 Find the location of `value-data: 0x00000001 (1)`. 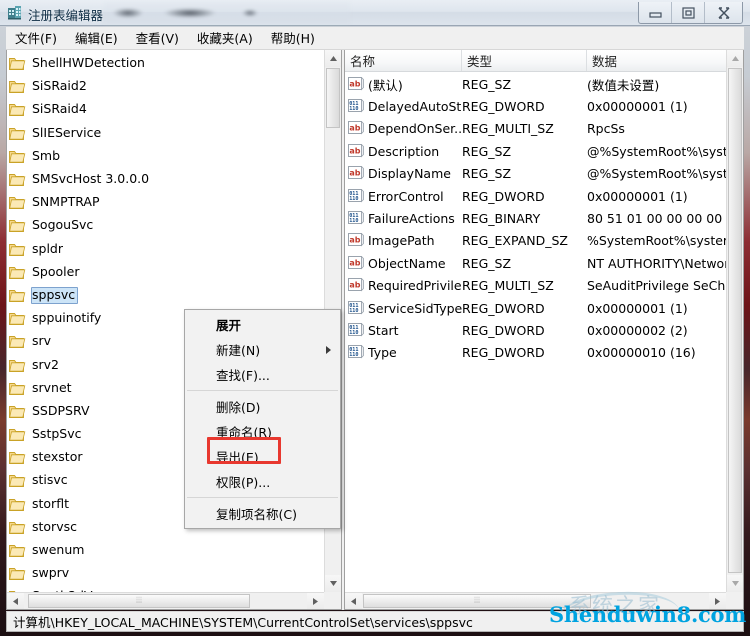

value-data: 0x00000001 (1) is located at coordinates (637, 308).